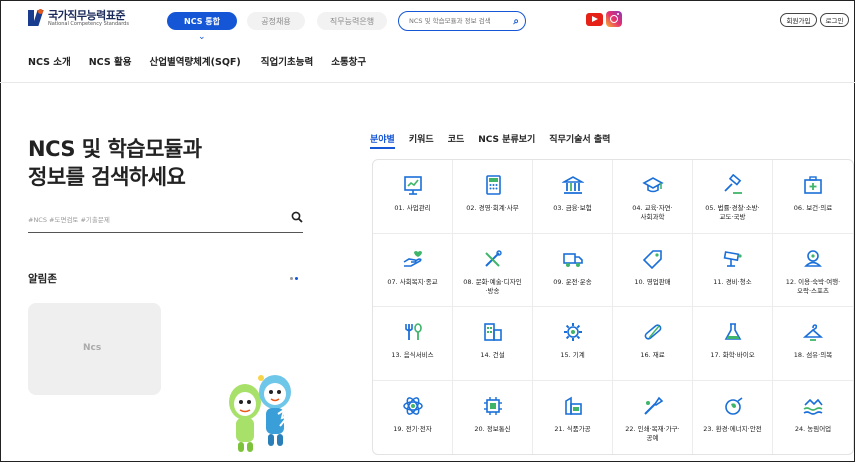  Describe the element at coordinates (413, 197) in the screenshot. I see `category-item: 01. 사업관리` at that location.